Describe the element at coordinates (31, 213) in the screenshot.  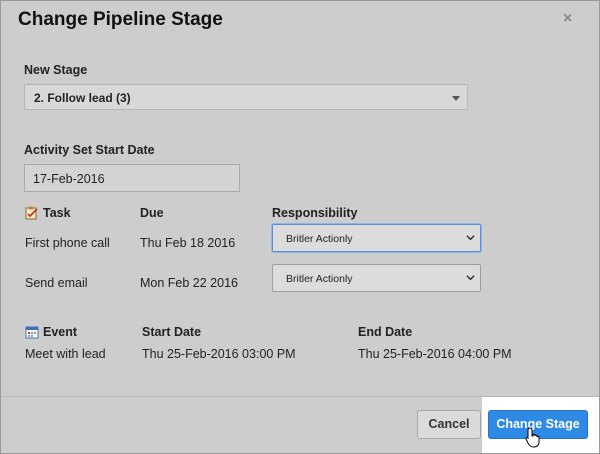
I see `task-icon` at that location.